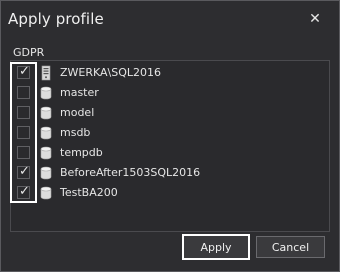 This screenshot has height=272, width=340. What do you see at coordinates (75, 132) in the screenshot?
I see `database-name-label: msdb` at bounding box center [75, 132].